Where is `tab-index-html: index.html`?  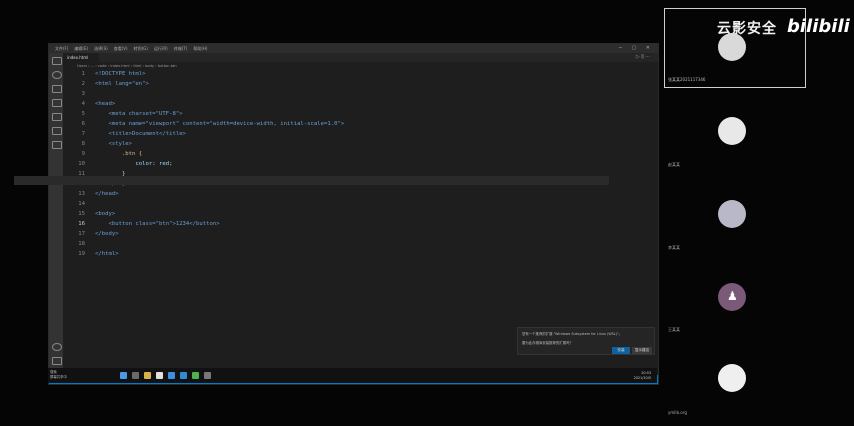
tab-index-html: index.html is located at coordinates (81, 57).